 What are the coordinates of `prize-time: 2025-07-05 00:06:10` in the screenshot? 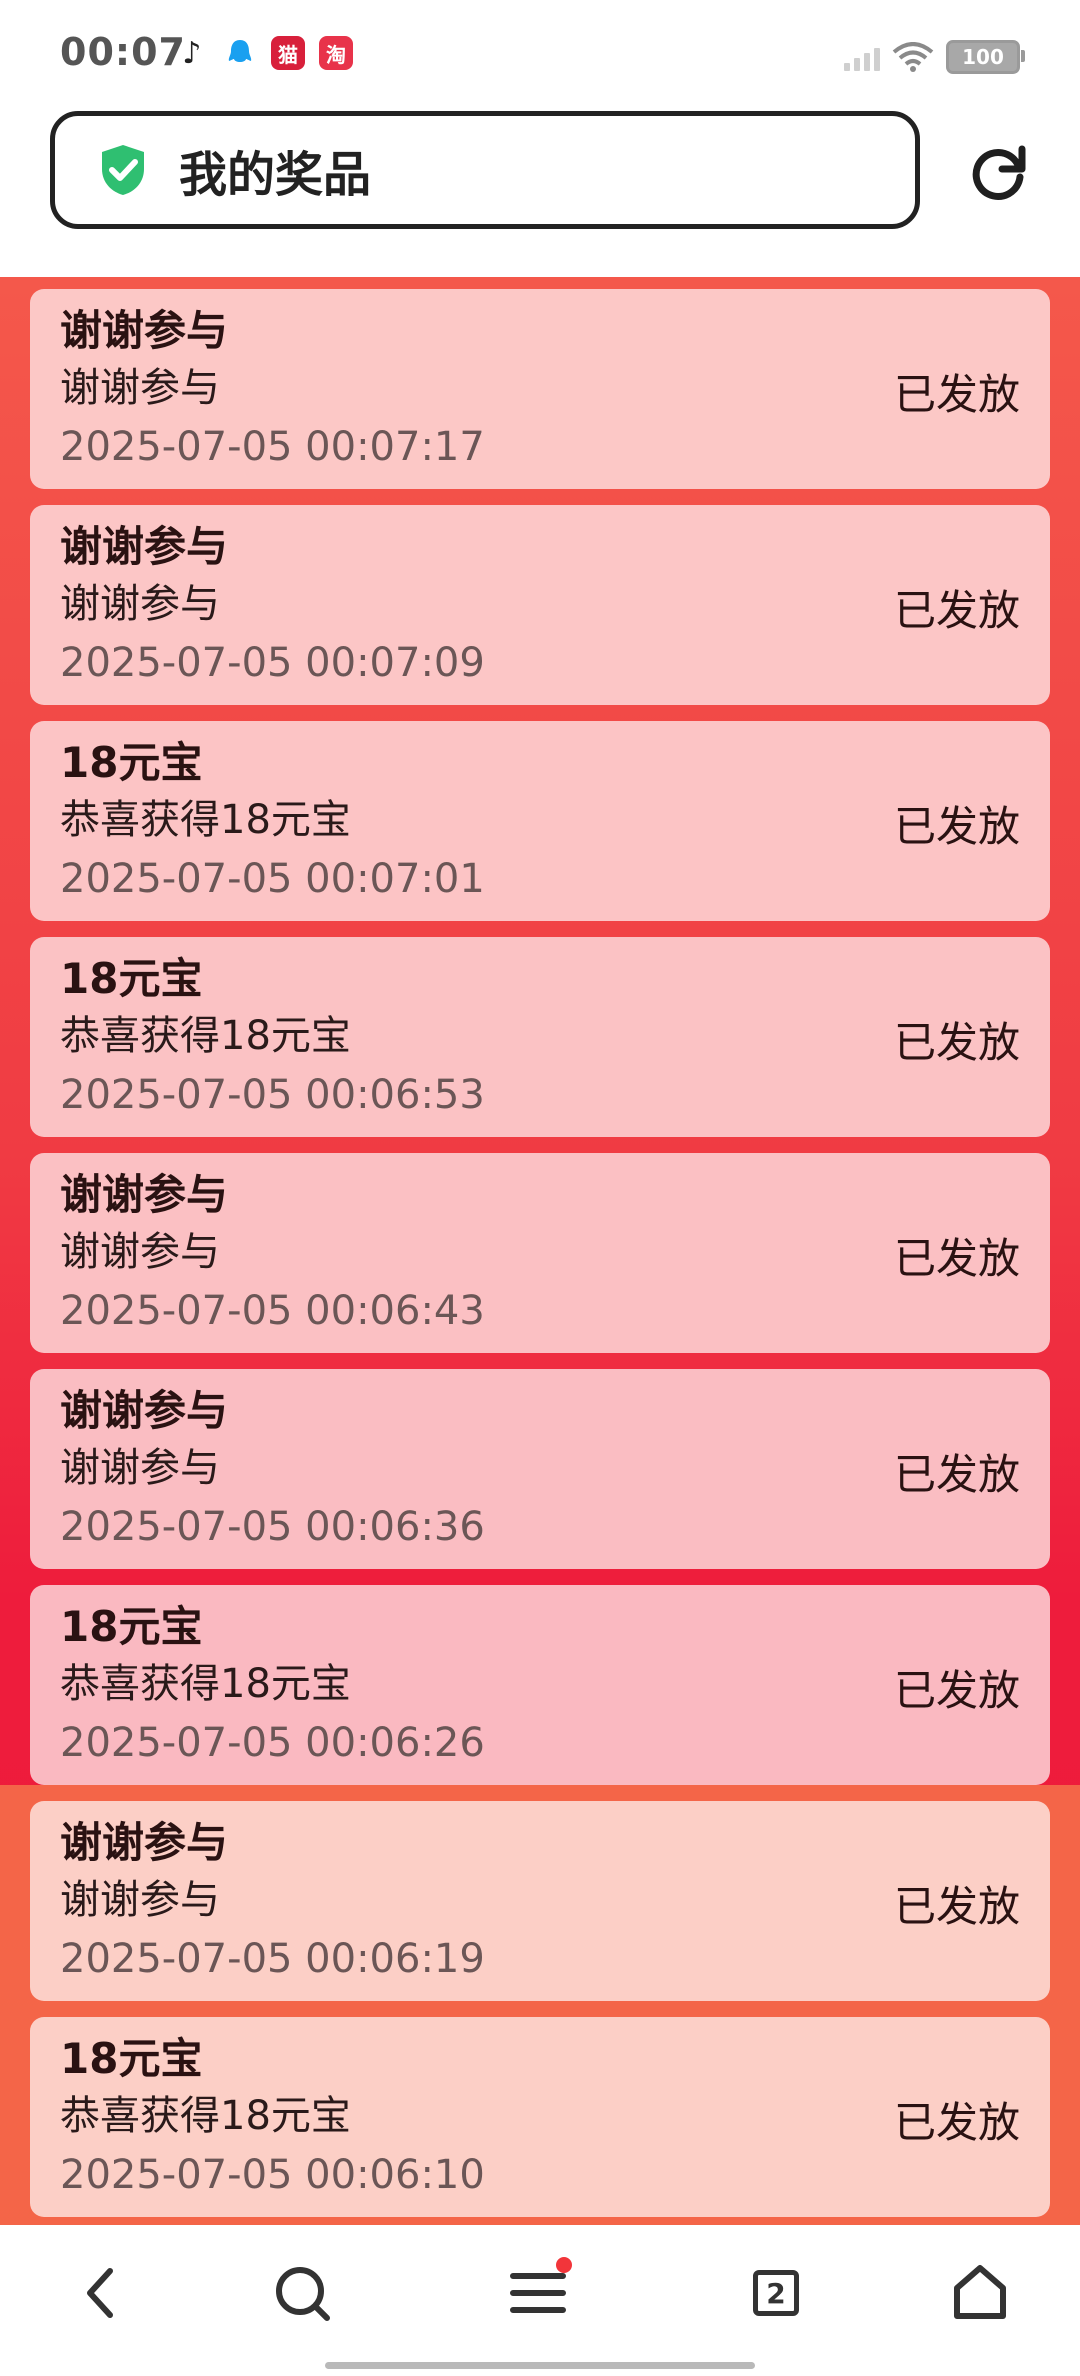 It's located at (272, 2175).